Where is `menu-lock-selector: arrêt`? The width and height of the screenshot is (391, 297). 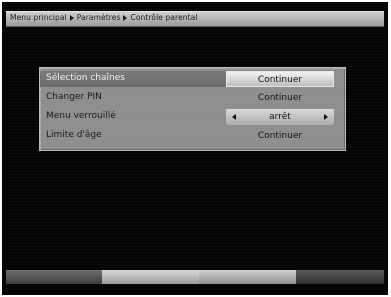
menu-lock-selector: arrêt is located at coordinates (280, 117).